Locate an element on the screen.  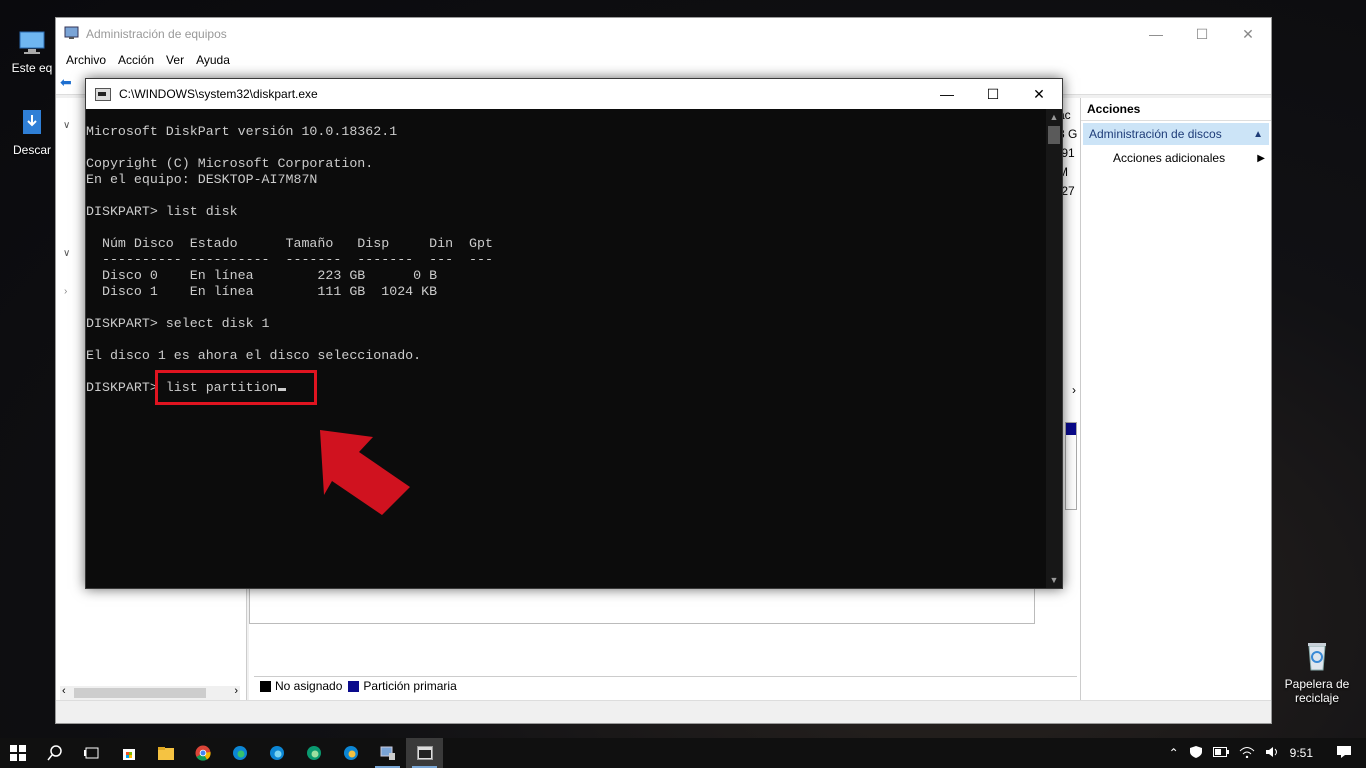
disk-legend: No asignado Partición primaria is located at coordinates (665, 685).